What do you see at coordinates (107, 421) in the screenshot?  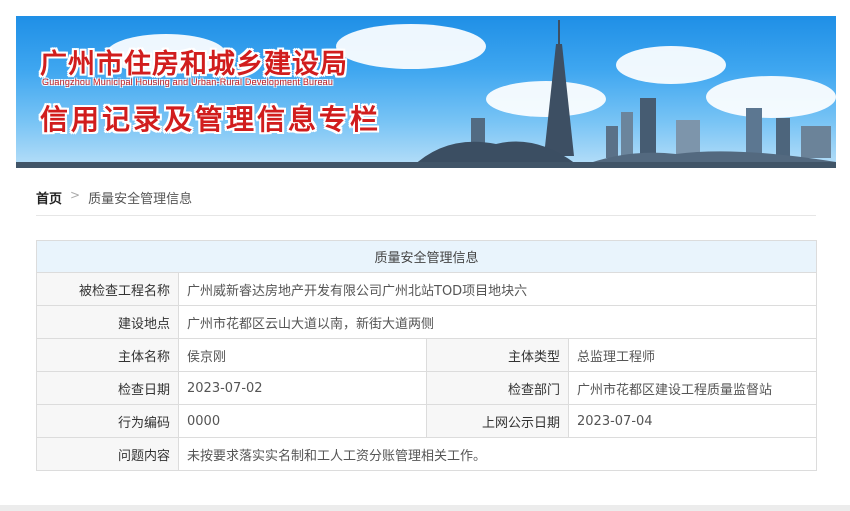 I see `behavior-code-label: 行为编码` at bounding box center [107, 421].